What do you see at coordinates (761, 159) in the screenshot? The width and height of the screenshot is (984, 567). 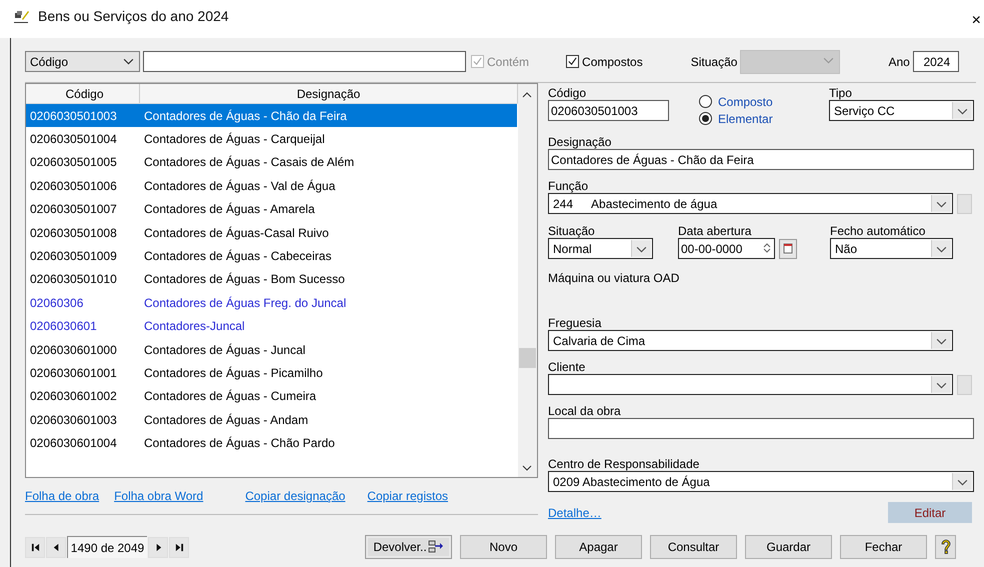 I see `designation-field: Contadores de Águas - Chão da Feira` at bounding box center [761, 159].